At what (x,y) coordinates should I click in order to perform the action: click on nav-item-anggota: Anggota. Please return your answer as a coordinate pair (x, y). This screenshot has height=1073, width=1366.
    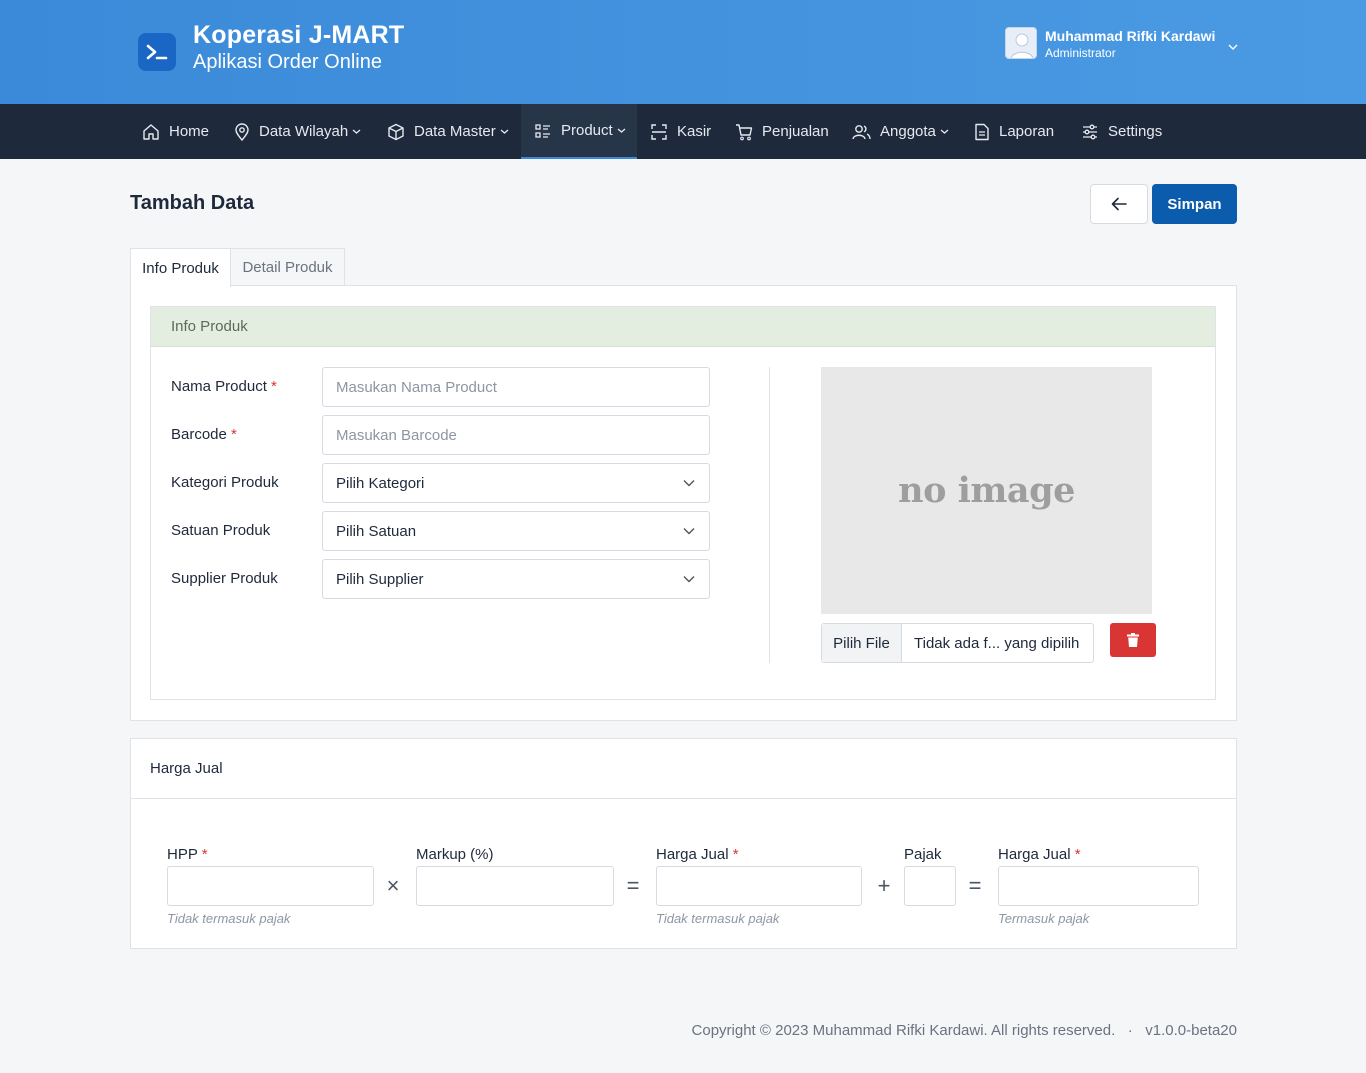
    Looking at the image, I should click on (900, 131).